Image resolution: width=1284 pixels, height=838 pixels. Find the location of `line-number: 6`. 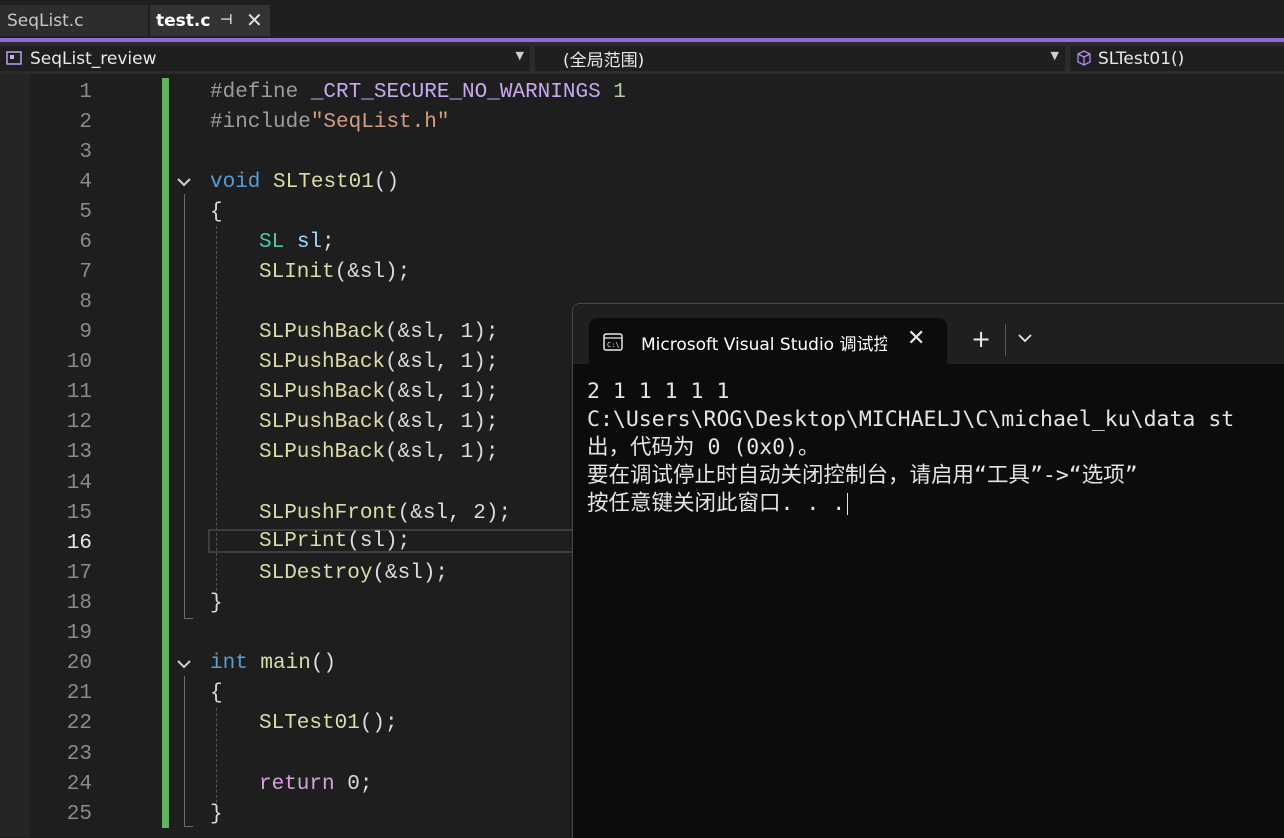

line-number: 6 is located at coordinates (85, 242).